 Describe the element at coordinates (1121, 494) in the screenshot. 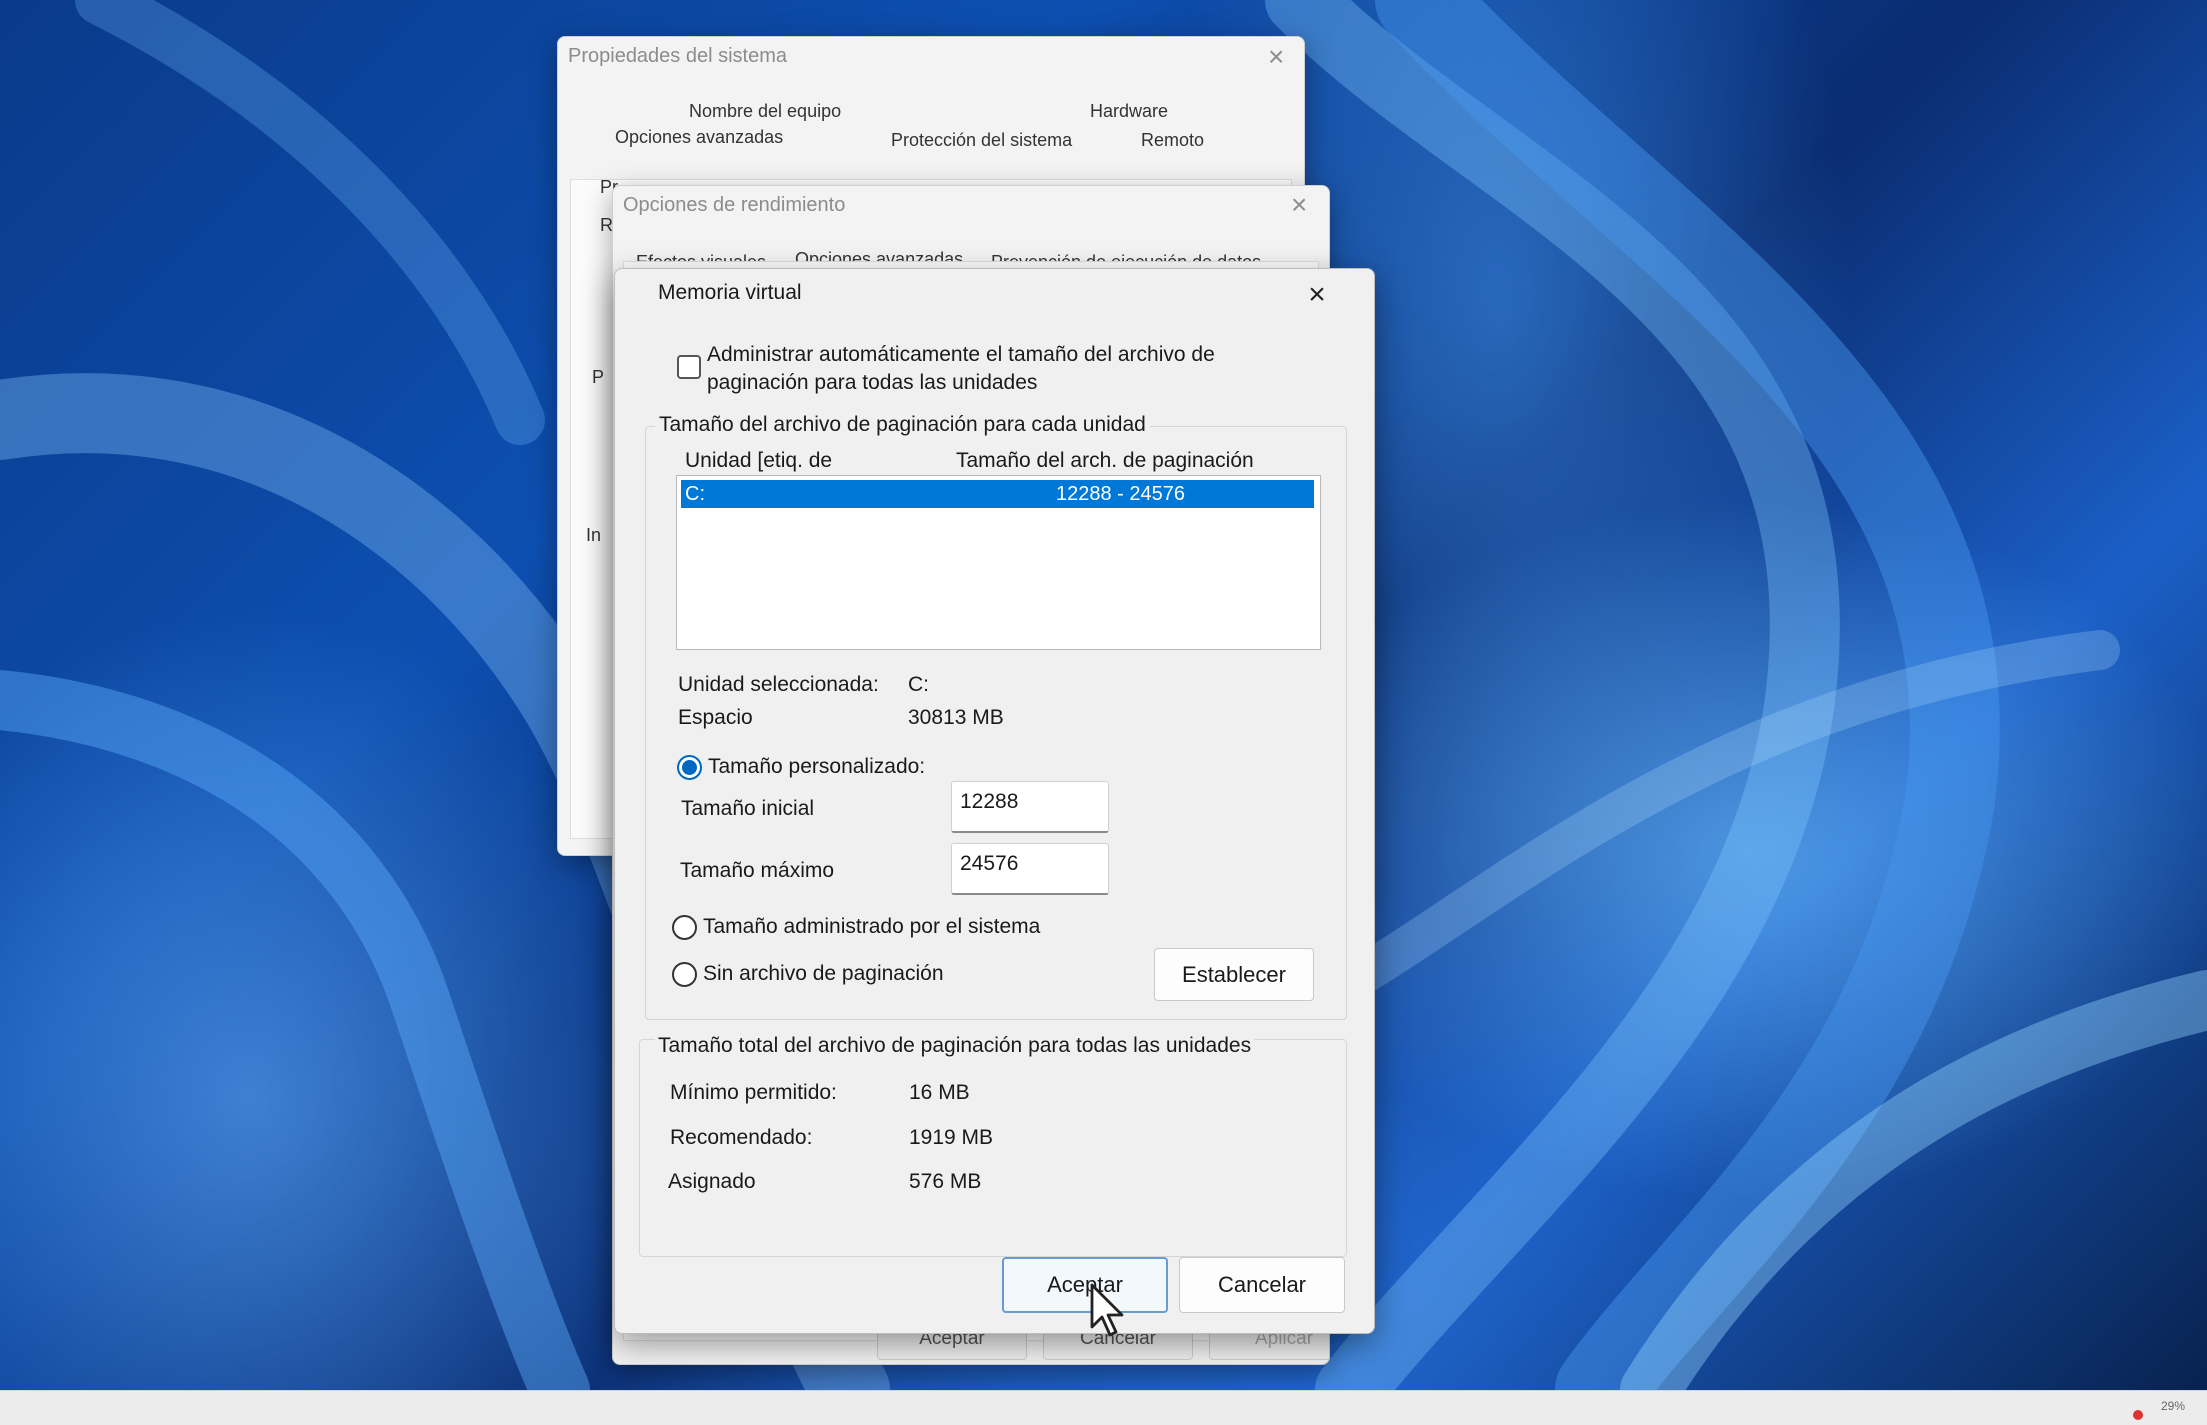

I see `drive-paging-size: 12288 - 24576` at that location.